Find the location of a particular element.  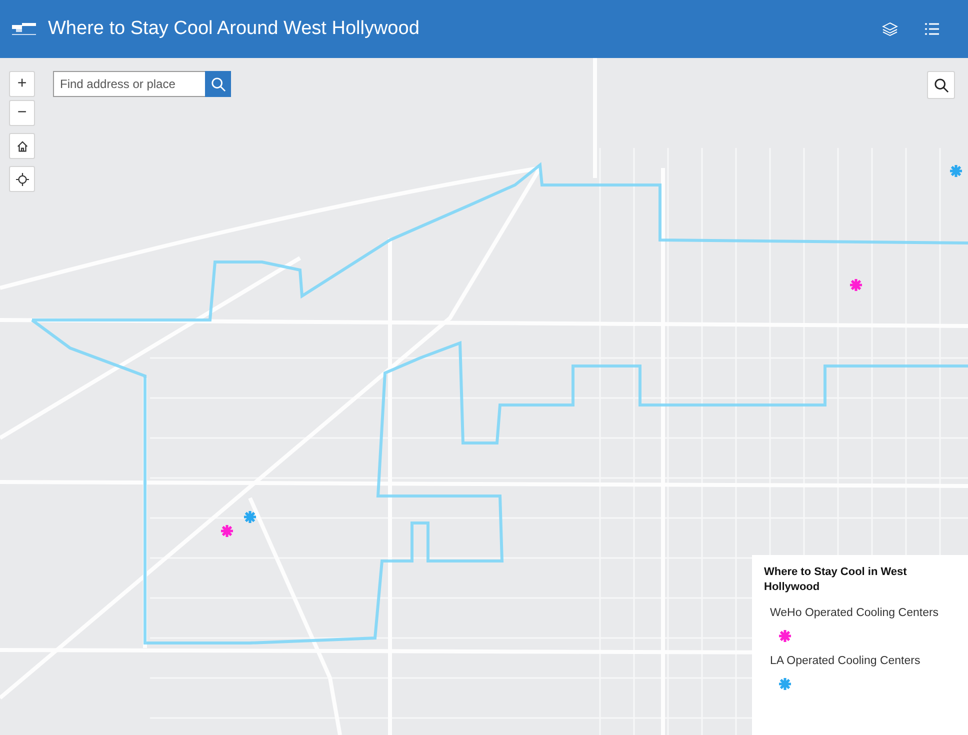

search-button is located at coordinates (941, 85).